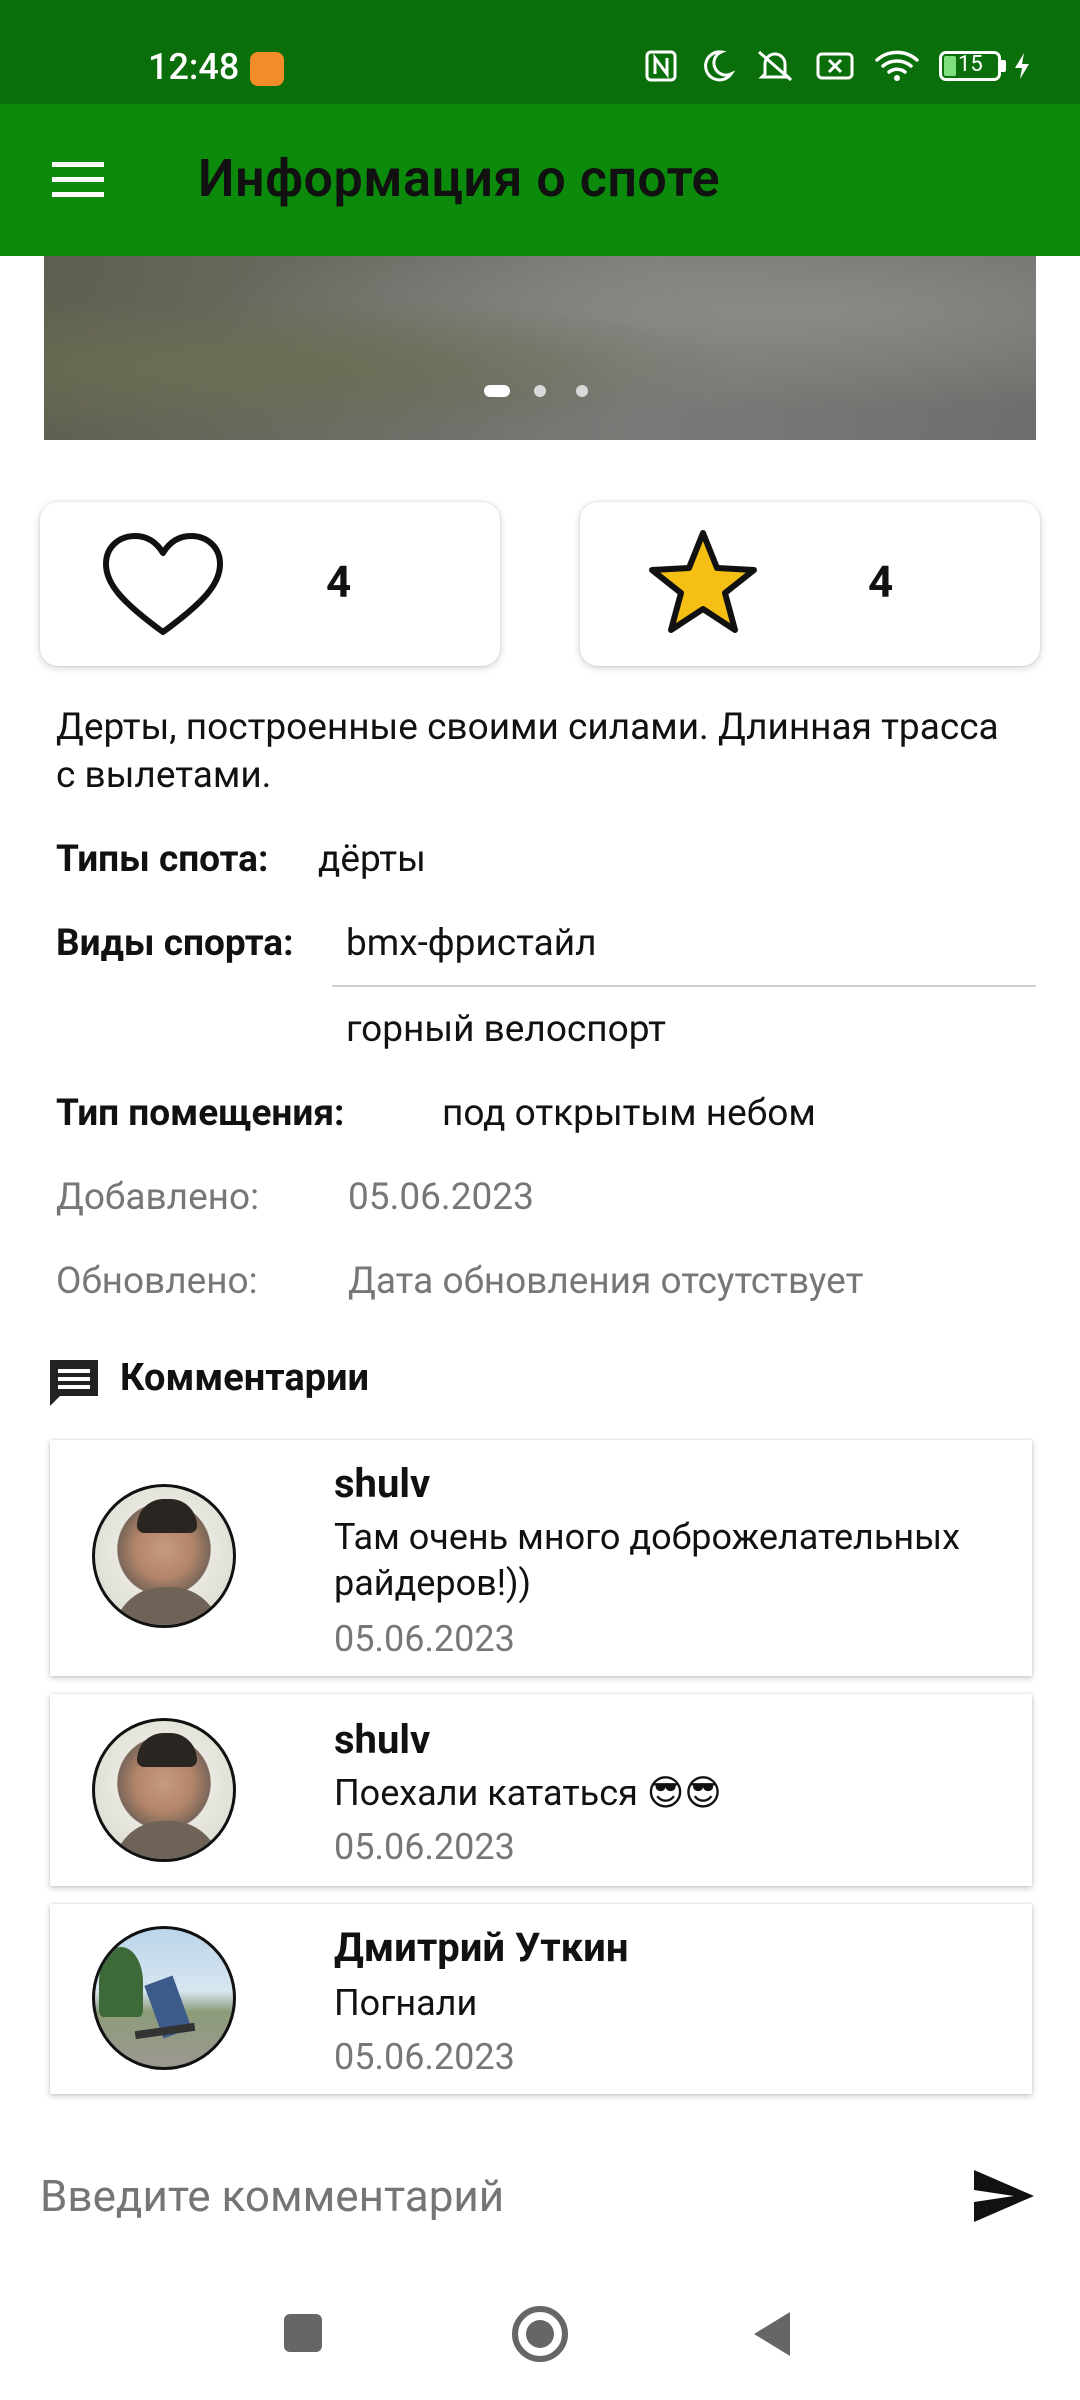 This screenshot has height=2400, width=1080. I want to click on moon-icon, so click(719, 66).